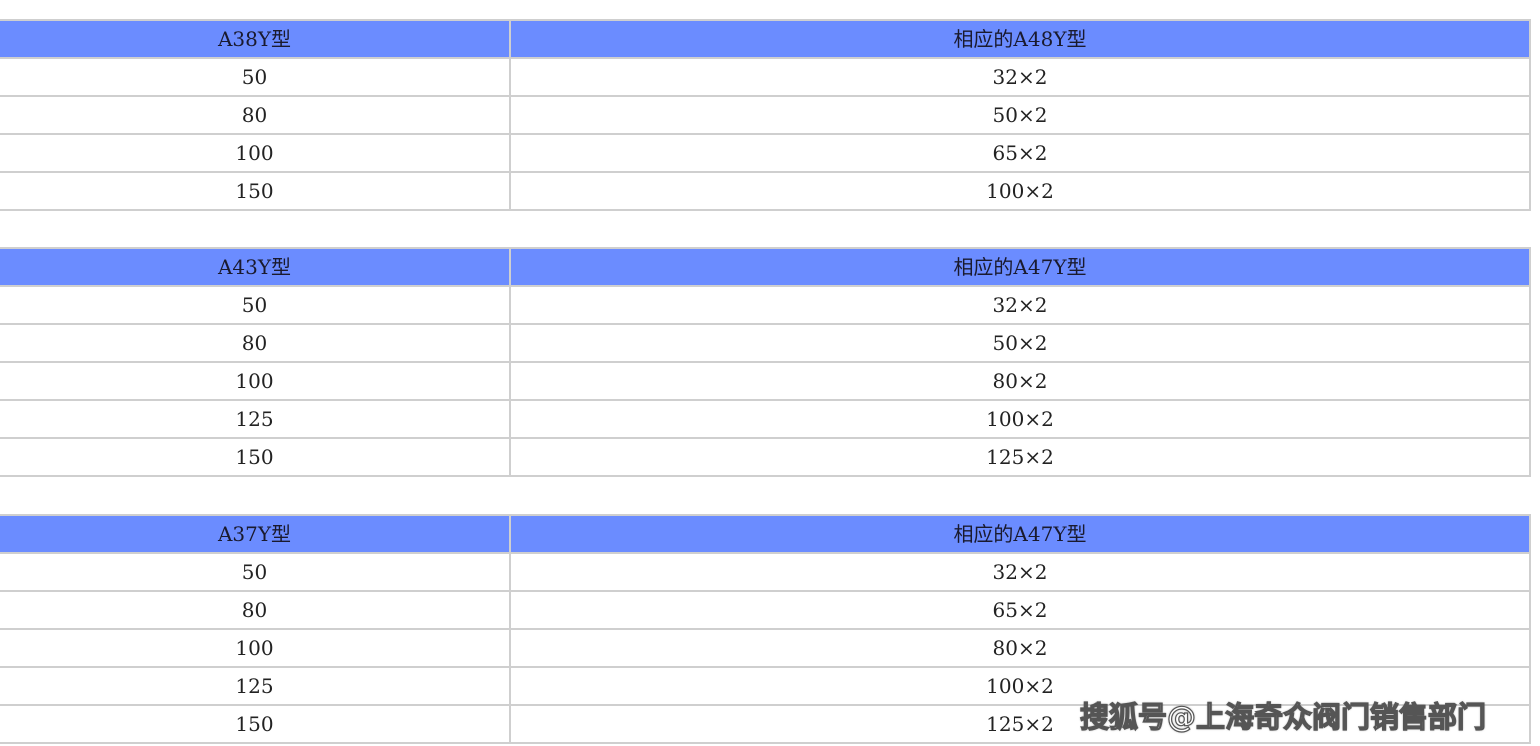  Describe the element at coordinates (1020, 457) in the screenshot. I see `corresponding-size-cell: 125×2` at that location.